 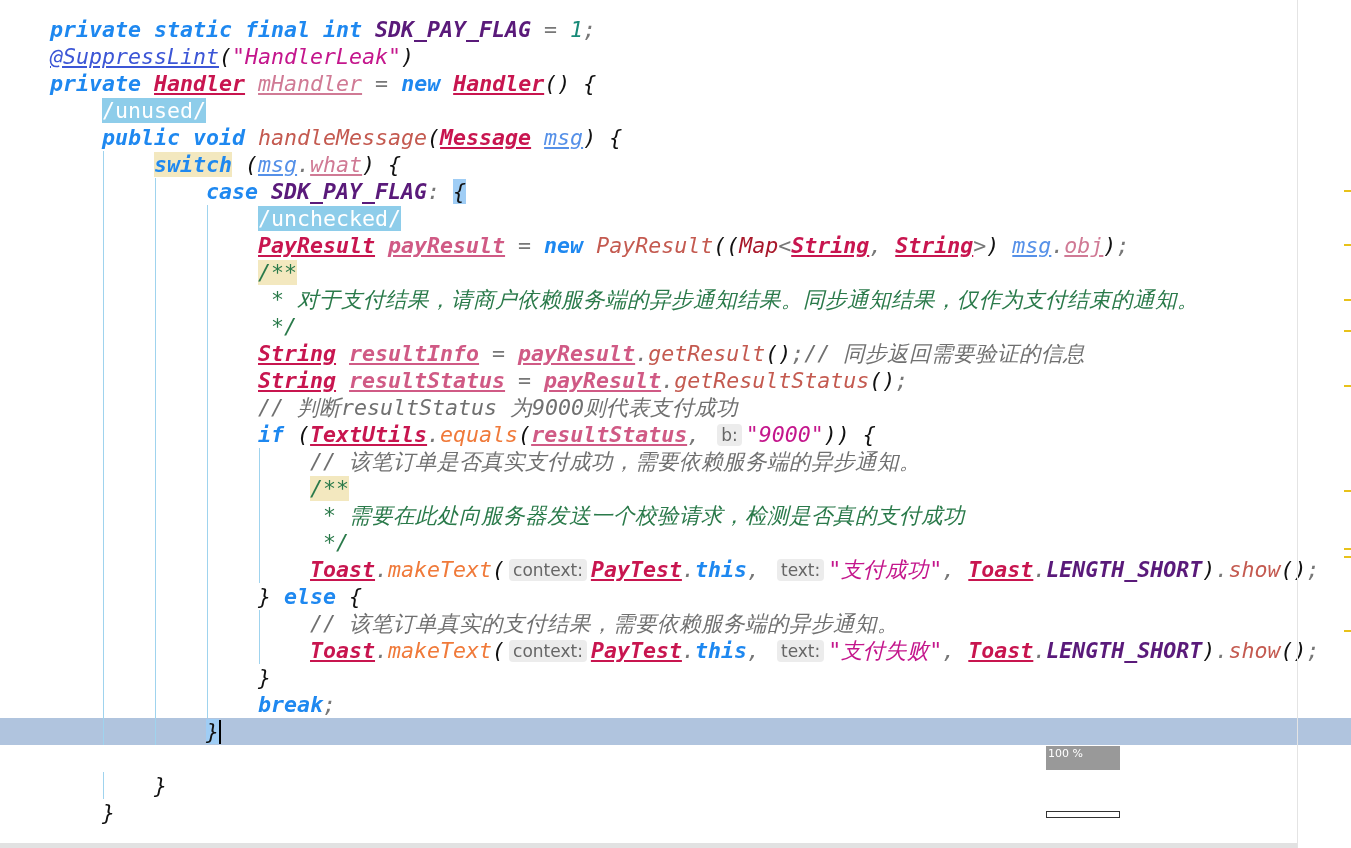 I want to click on keyword: case, so click(x=232, y=191).